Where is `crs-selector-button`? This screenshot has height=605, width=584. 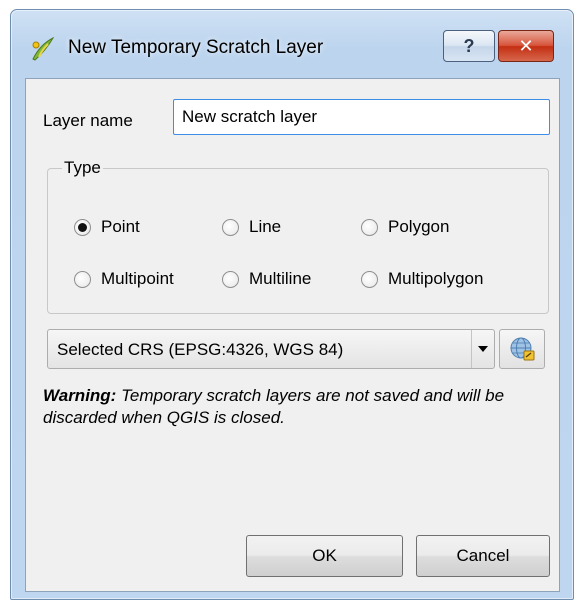 crs-selector-button is located at coordinates (522, 349).